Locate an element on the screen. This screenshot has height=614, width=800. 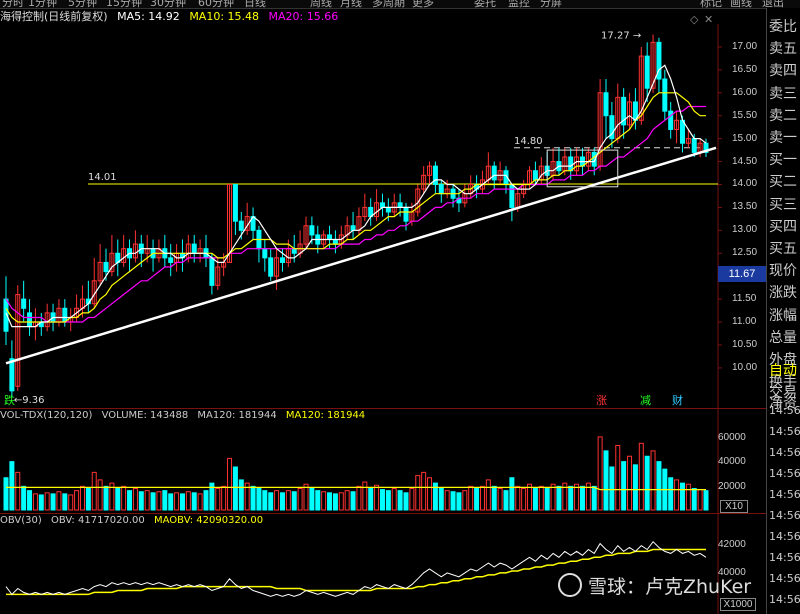
vol-ma120: MA120: 181944 is located at coordinates (237, 415).